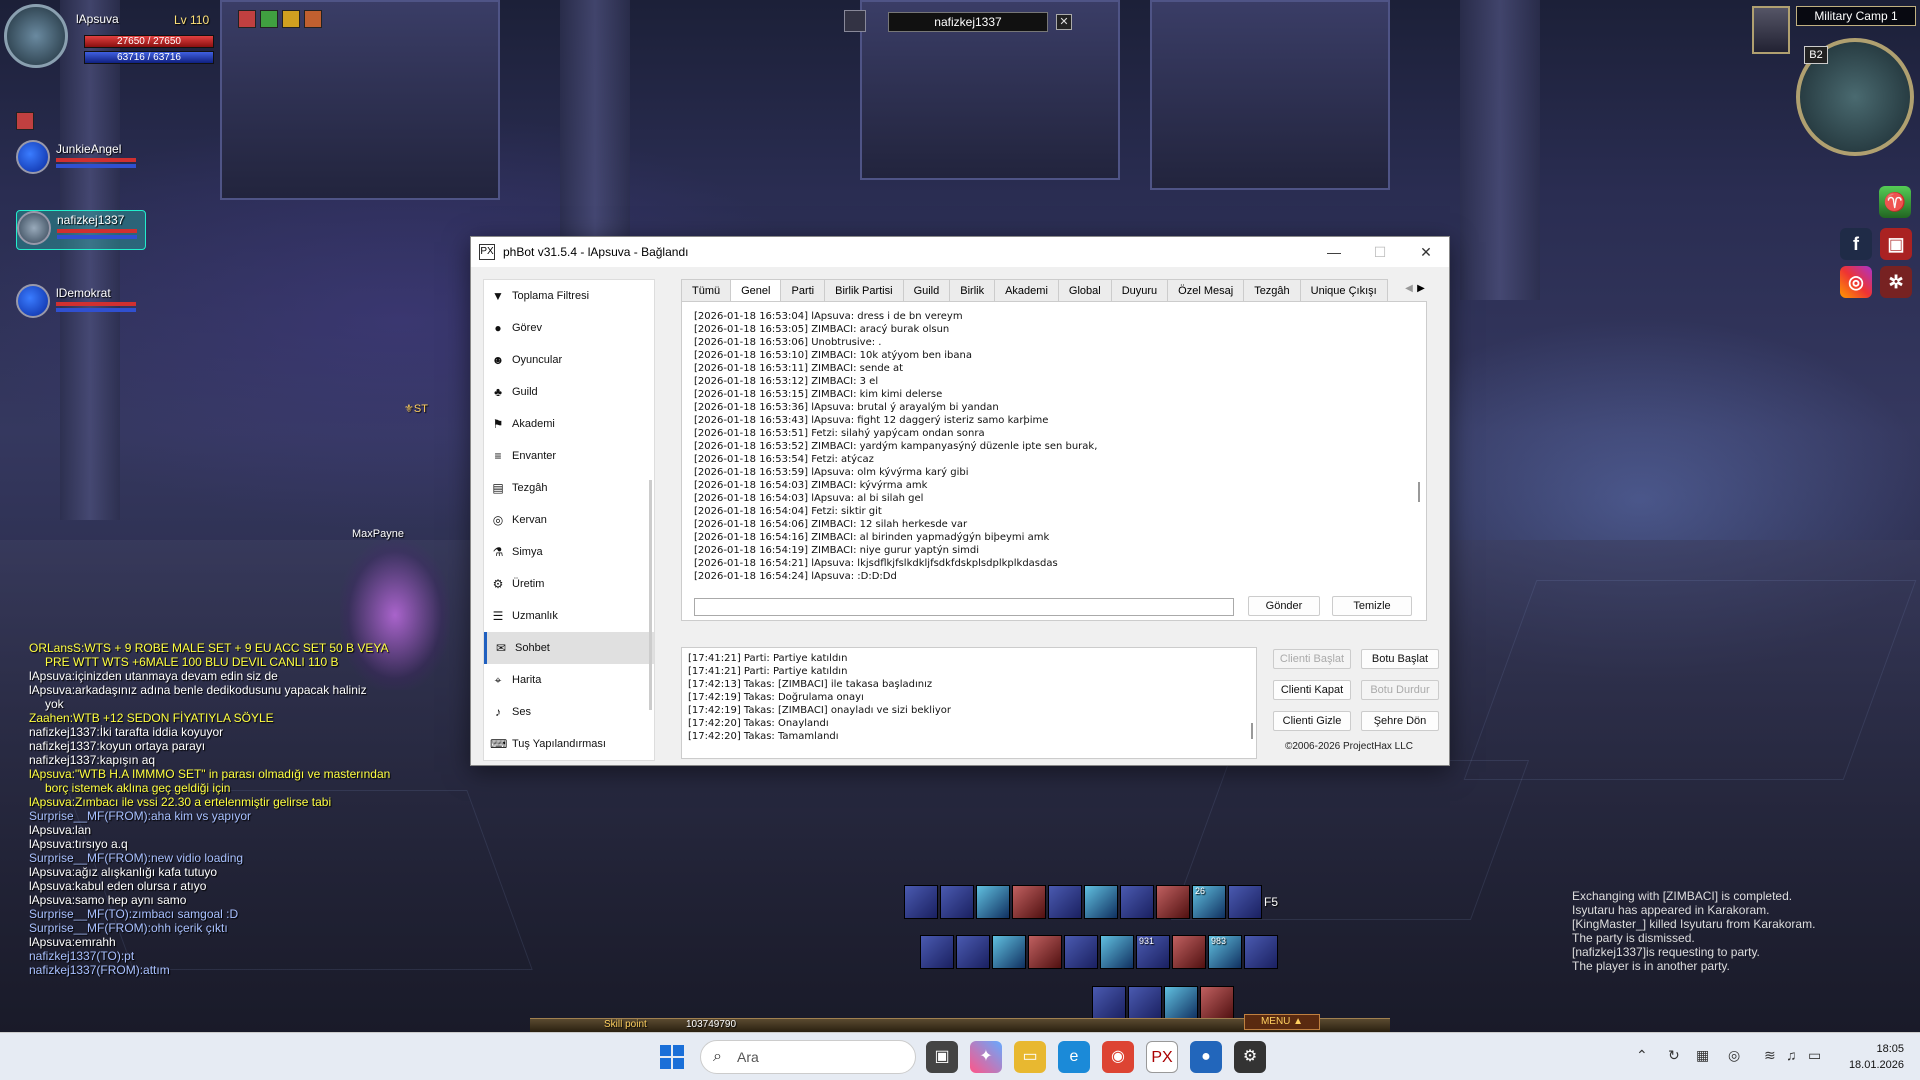 This screenshot has width=1920, height=1080. Describe the element at coordinates (1272, 290) in the screenshot. I see `chat-tab: Tezgâh` at that location.